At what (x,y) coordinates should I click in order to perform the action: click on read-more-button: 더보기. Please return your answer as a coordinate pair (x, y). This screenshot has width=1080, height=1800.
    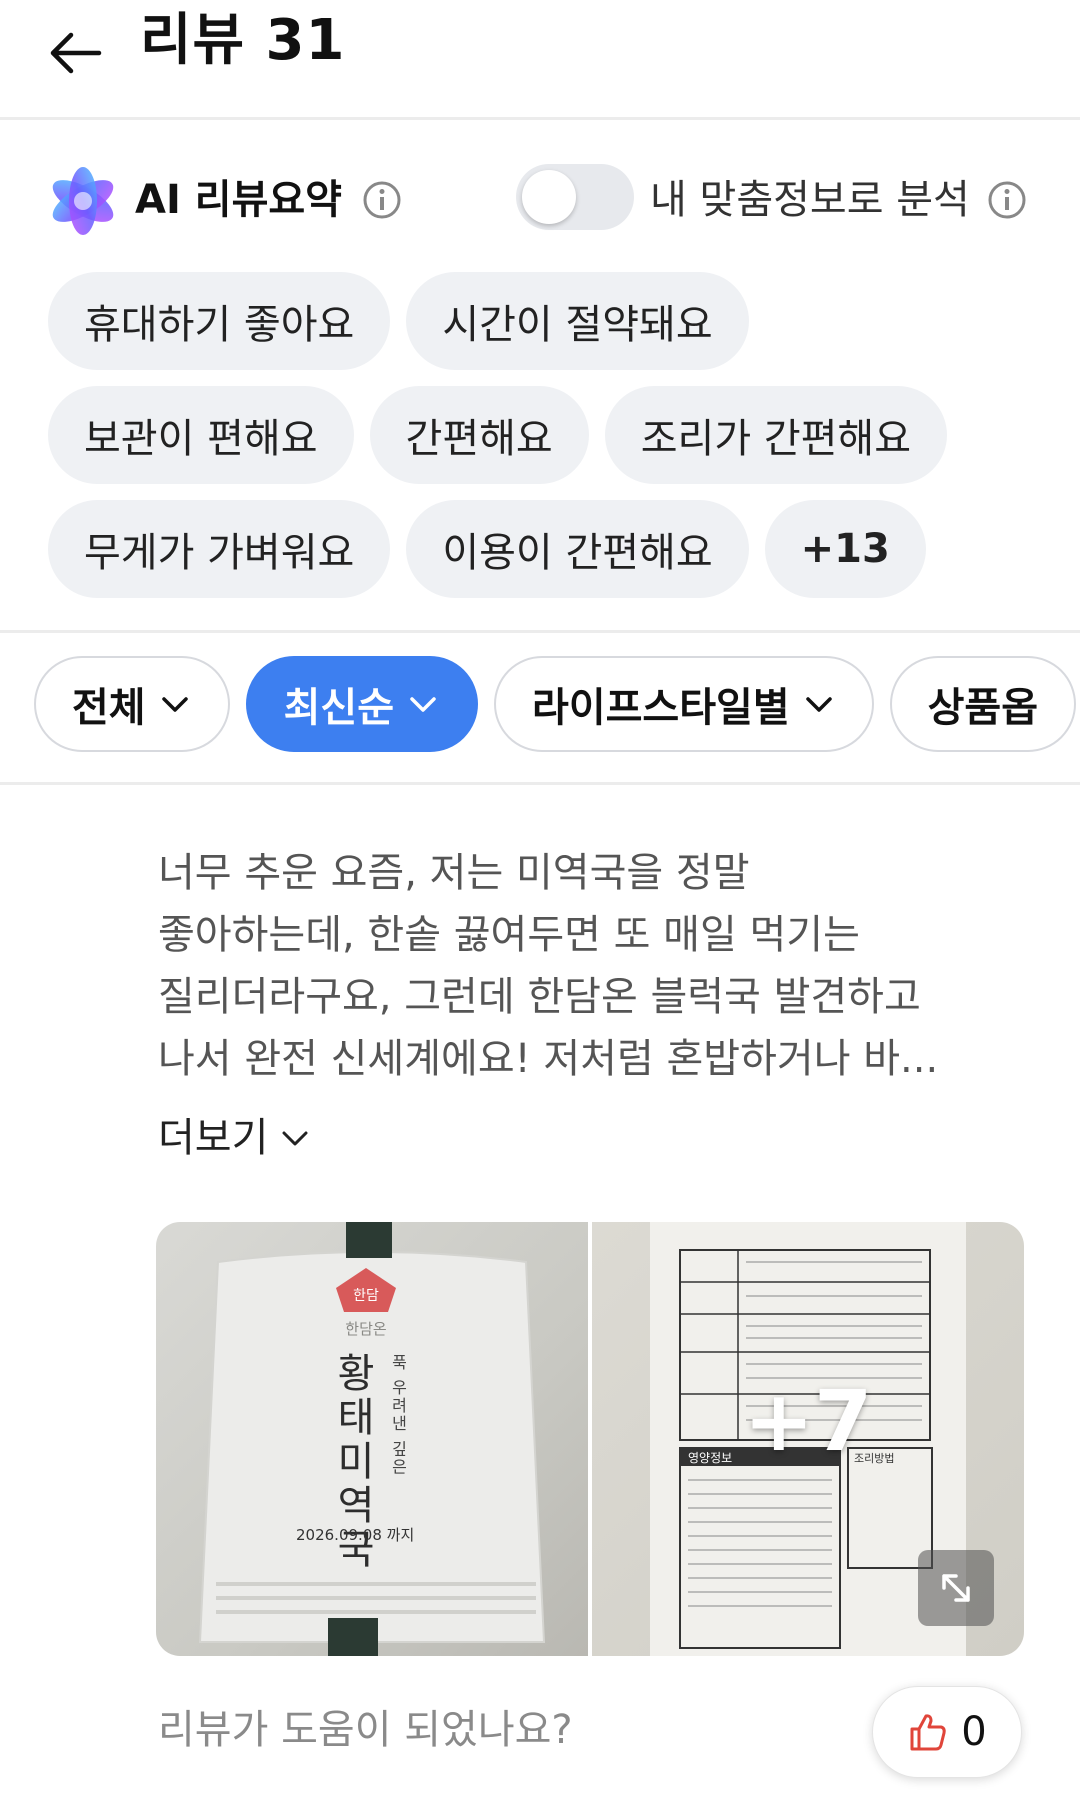
    Looking at the image, I should click on (235, 1138).